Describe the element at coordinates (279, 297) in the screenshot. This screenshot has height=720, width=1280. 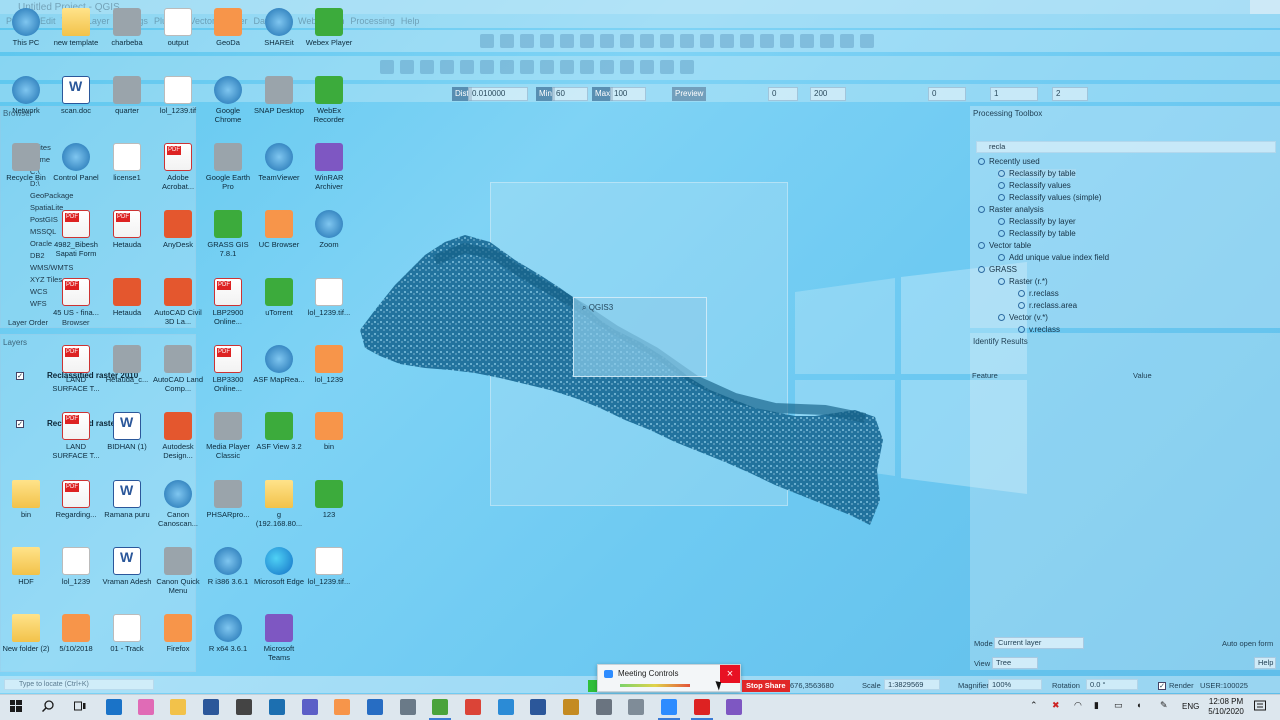
I see `desktop-icon: uTorrent` at that location.